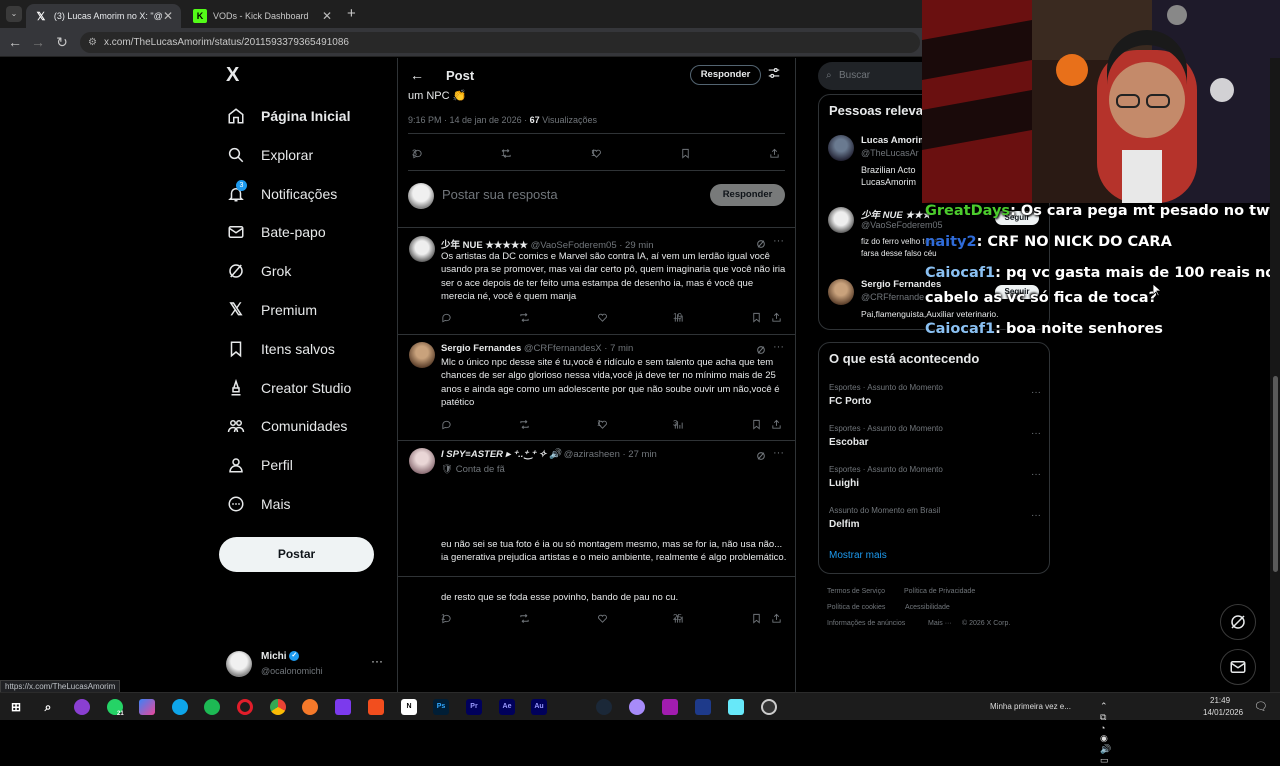 The height and width of the screenshot is (766, 1280). What do you see at coordinates (507, 707) in the screenshot?
I see `after-effects-icon: Ae` at bounding box center [507, 707].